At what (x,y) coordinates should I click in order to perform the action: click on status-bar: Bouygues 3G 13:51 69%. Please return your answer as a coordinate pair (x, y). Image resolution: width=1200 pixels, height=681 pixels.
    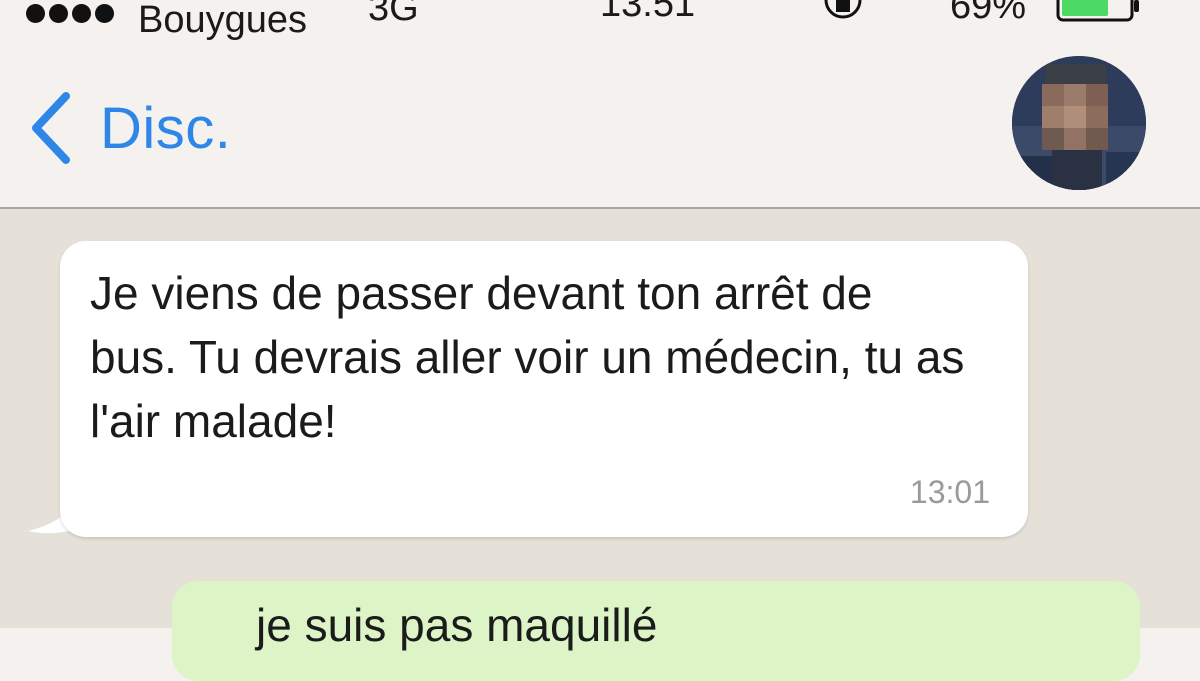
    Looking at the image, I should click on (600, 22).